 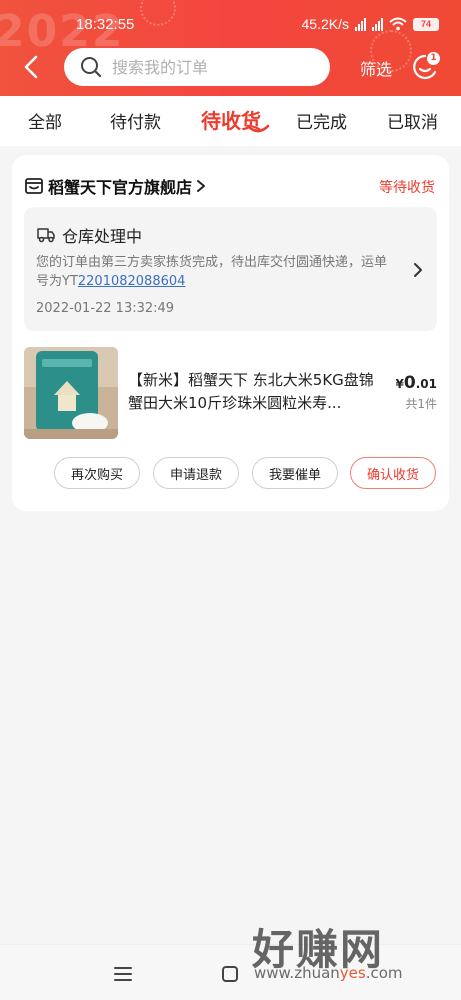 I want to click on network-speed: 45.2K/s, so click(x=325, y=24).